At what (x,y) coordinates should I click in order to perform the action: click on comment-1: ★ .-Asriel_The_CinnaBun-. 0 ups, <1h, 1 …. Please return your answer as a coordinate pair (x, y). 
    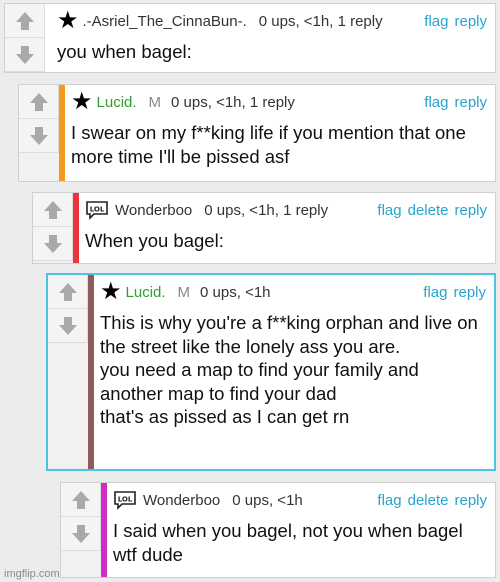
    Looking at the image, I should click on (250, 38).